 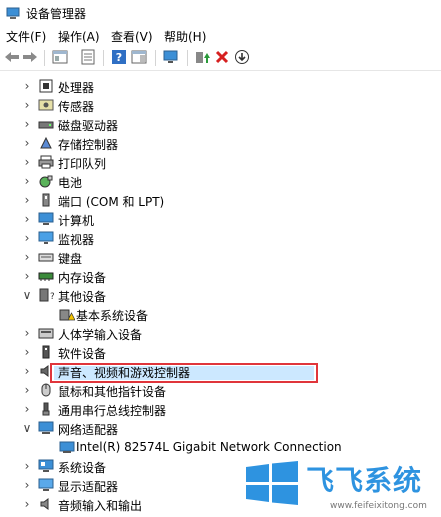 I want to click on tree-category-row: › 磁盘驱动器, so click(x=220, y=124).